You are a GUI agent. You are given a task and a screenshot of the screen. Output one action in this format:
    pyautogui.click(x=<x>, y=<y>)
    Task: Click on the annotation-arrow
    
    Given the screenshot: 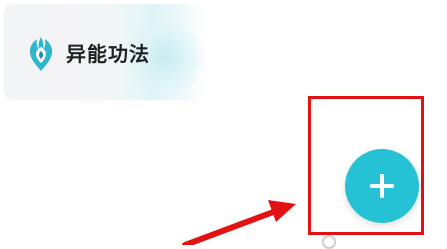 What is the action you would take?
    pyautogui.click(x=239, y=222)
    